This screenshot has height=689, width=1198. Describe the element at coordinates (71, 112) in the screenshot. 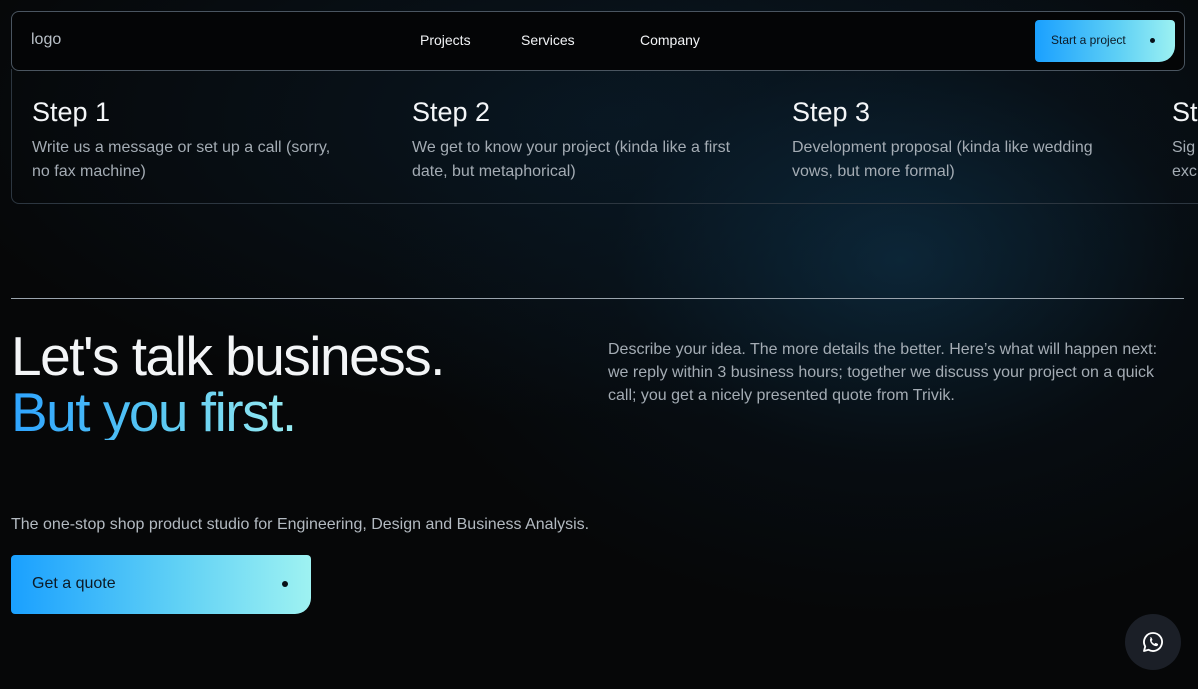

I see `step-title: Step 1` at that location.